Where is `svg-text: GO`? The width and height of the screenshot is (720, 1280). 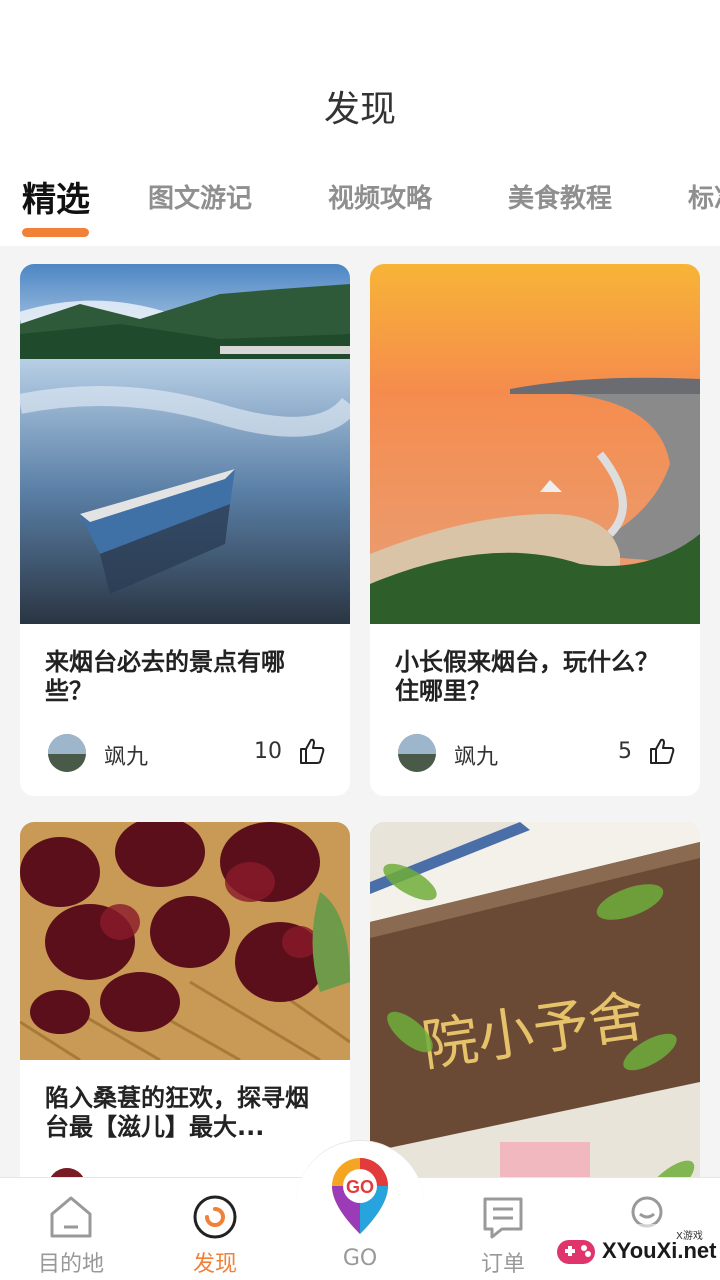
svg-text: GO is located at coordinates (360, 1187).